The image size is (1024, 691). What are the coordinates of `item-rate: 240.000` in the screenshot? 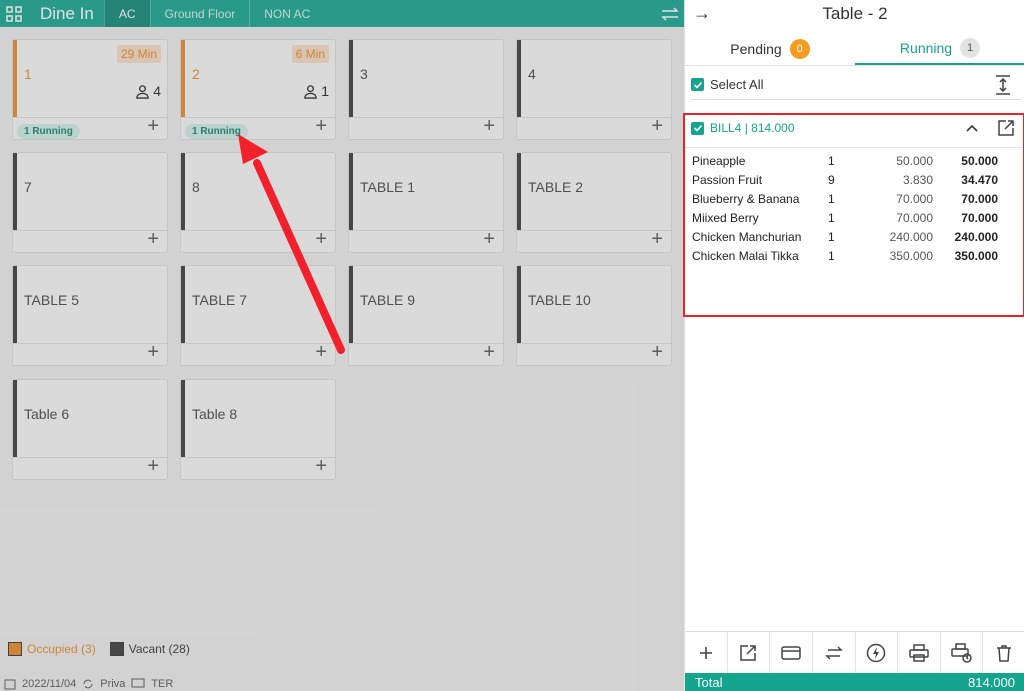 It's located at (911, 236).